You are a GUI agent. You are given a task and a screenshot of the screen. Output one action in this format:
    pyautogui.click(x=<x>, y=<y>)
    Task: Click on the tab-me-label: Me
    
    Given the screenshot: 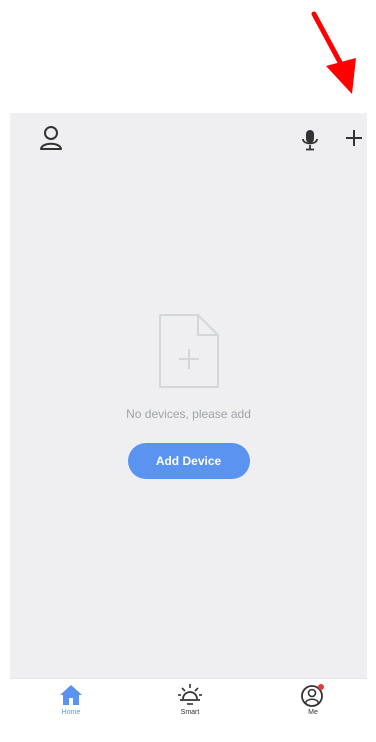 What is the action you would take?
    pyautogui.click(x=313, y=712)
    